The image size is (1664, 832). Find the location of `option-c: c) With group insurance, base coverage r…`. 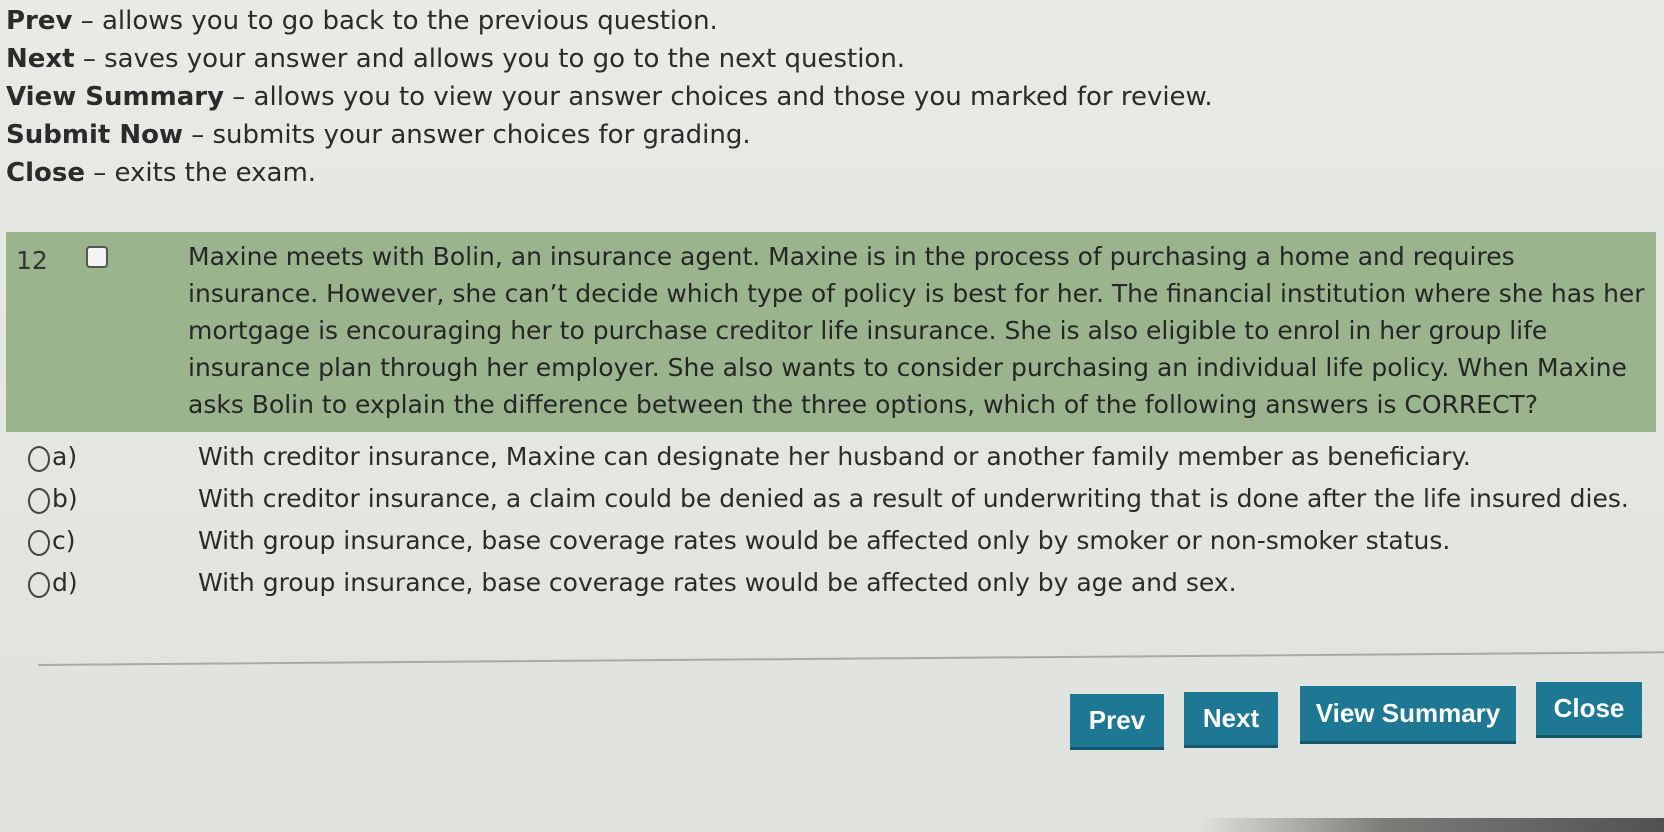

option-c: c) With group insurance, base coverage r… is located at coordinates (832, 544).